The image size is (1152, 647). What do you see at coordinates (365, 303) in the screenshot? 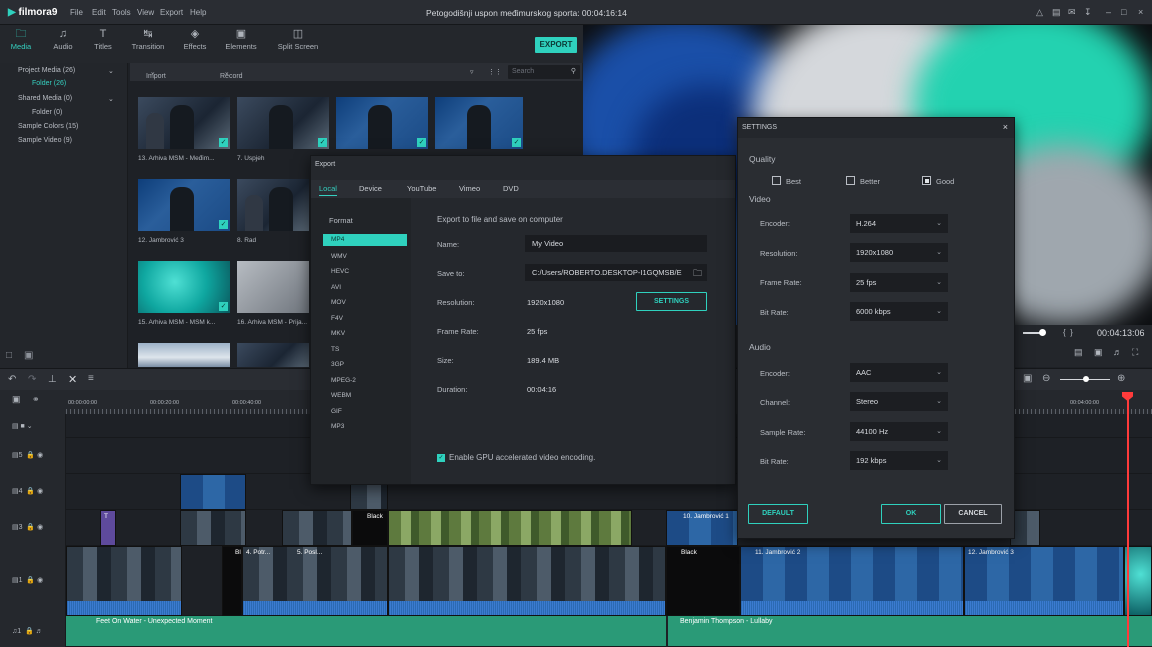
I see `format-item: MOV` at bounding box center [365, 303].